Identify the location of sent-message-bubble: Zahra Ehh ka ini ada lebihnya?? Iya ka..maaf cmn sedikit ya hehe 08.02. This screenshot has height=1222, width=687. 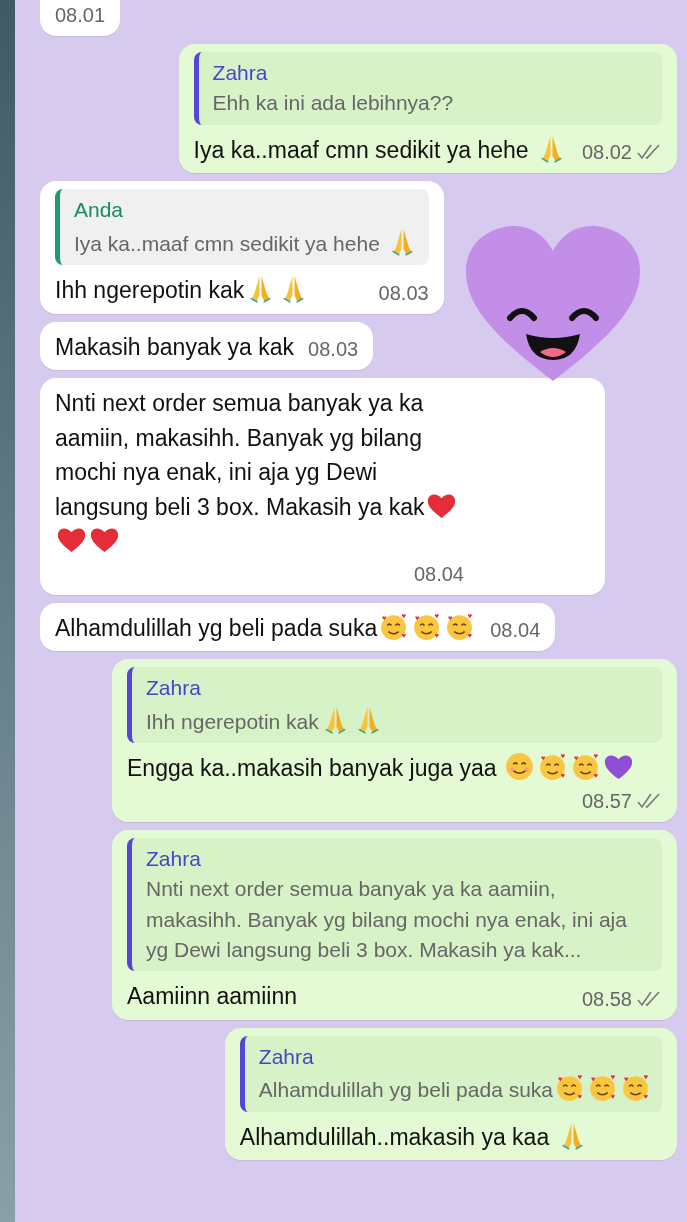
(427, 109).